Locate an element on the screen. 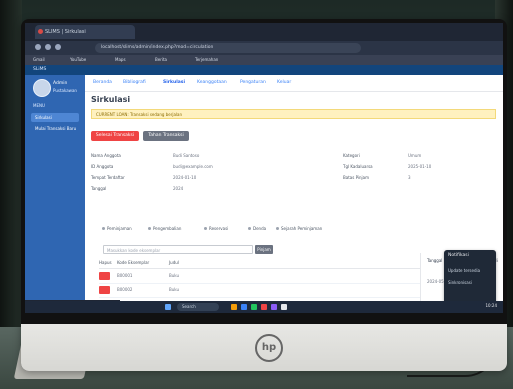  refresh-icon is located at coordinates (58, 47).